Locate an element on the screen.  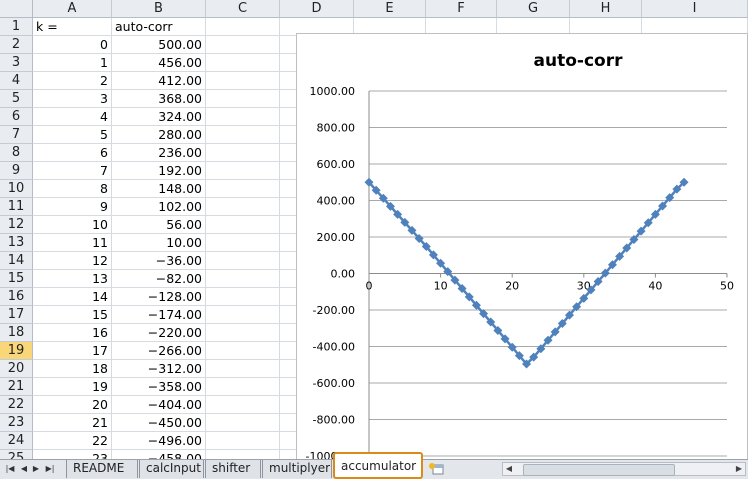
scroll-right-icon: ▶ is located at coordinates (739, 469).